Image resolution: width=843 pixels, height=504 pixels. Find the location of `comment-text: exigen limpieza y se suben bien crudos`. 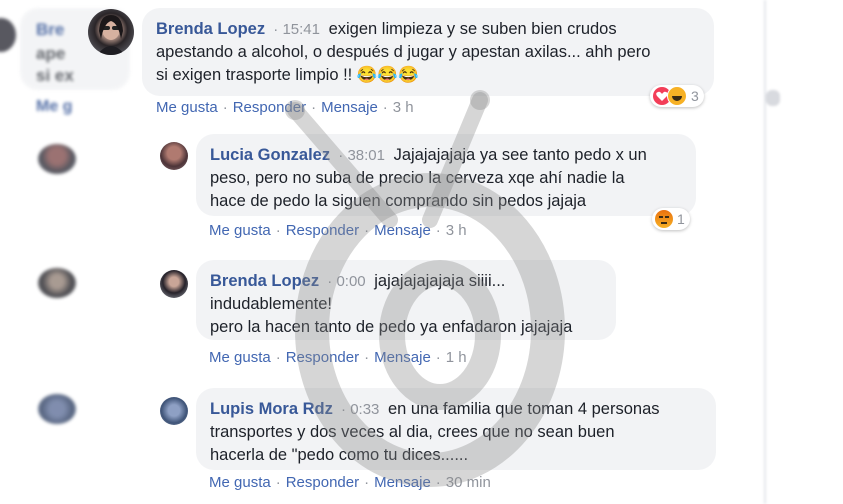

comment-text: exigen limpieza y se suben bien crudos is located at coordinates (472, 29).